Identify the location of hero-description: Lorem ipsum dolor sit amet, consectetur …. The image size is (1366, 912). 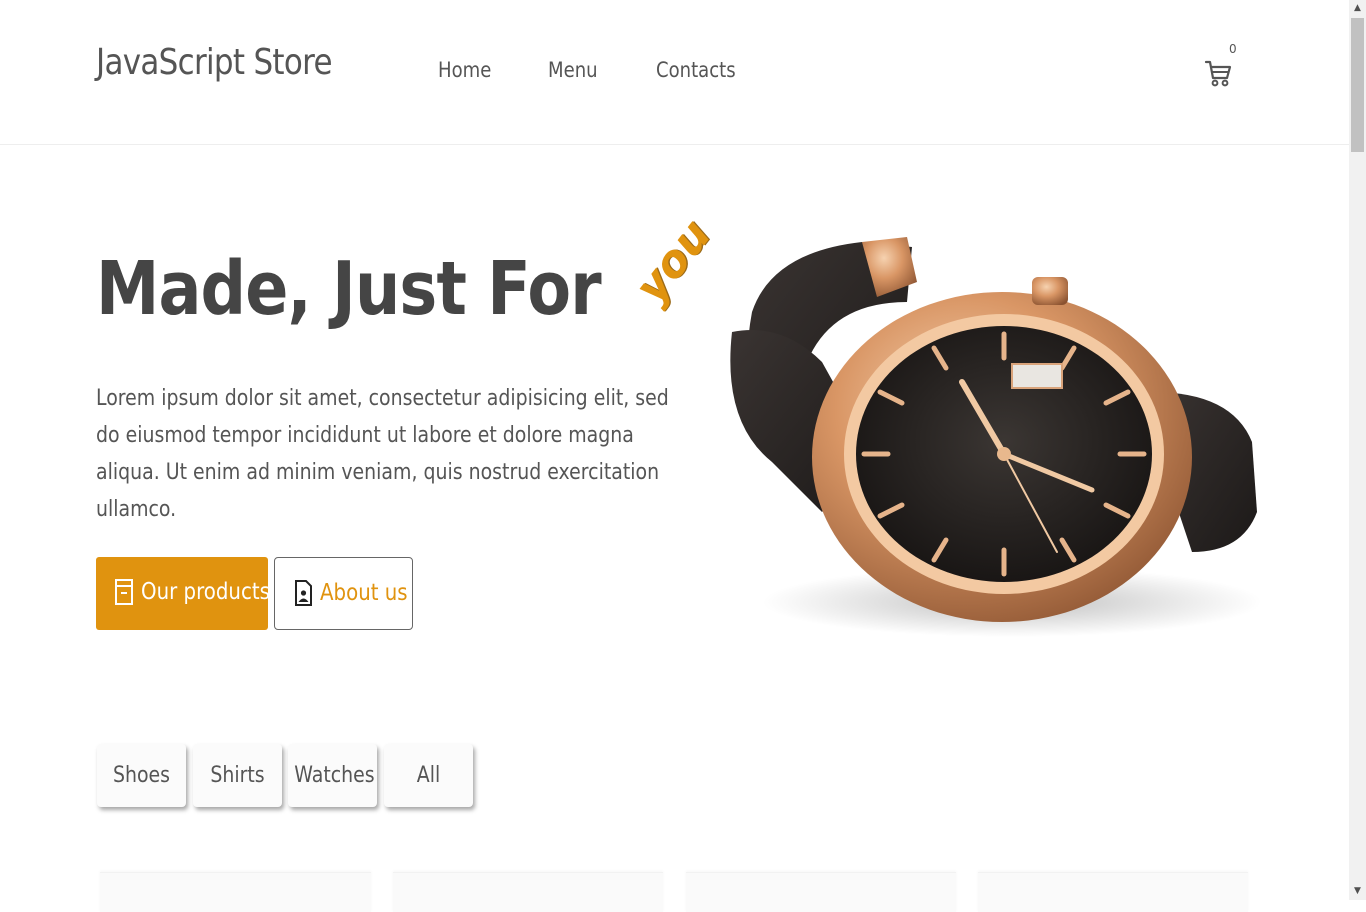
(382, 454).